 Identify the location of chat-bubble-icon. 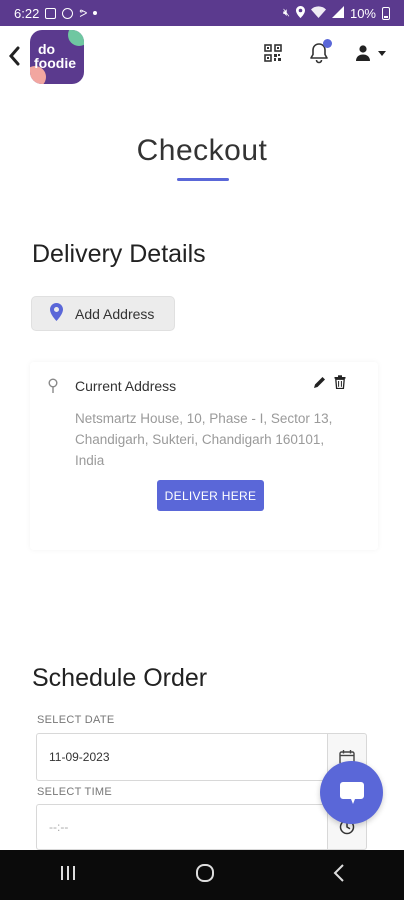
(351, 792).